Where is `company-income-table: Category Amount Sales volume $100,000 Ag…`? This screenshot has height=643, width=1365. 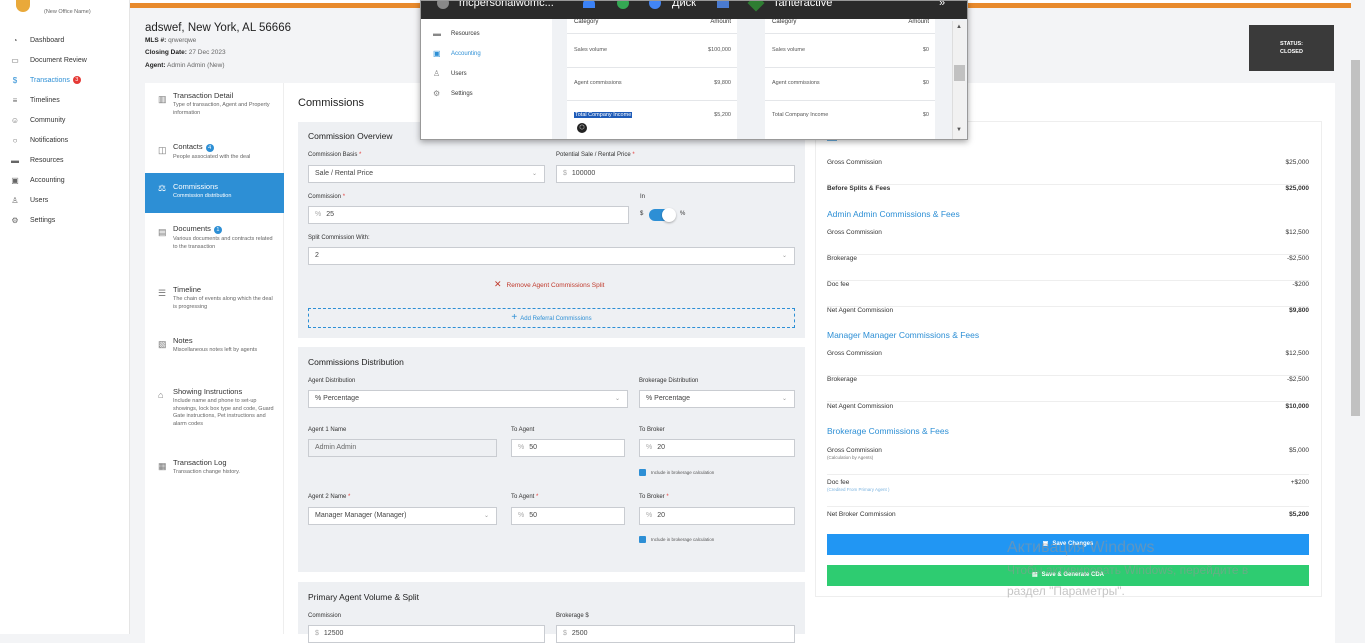 company-income-table: Category Amount Sales volume $100,000 Ag… is located at coordinates (652, 79).